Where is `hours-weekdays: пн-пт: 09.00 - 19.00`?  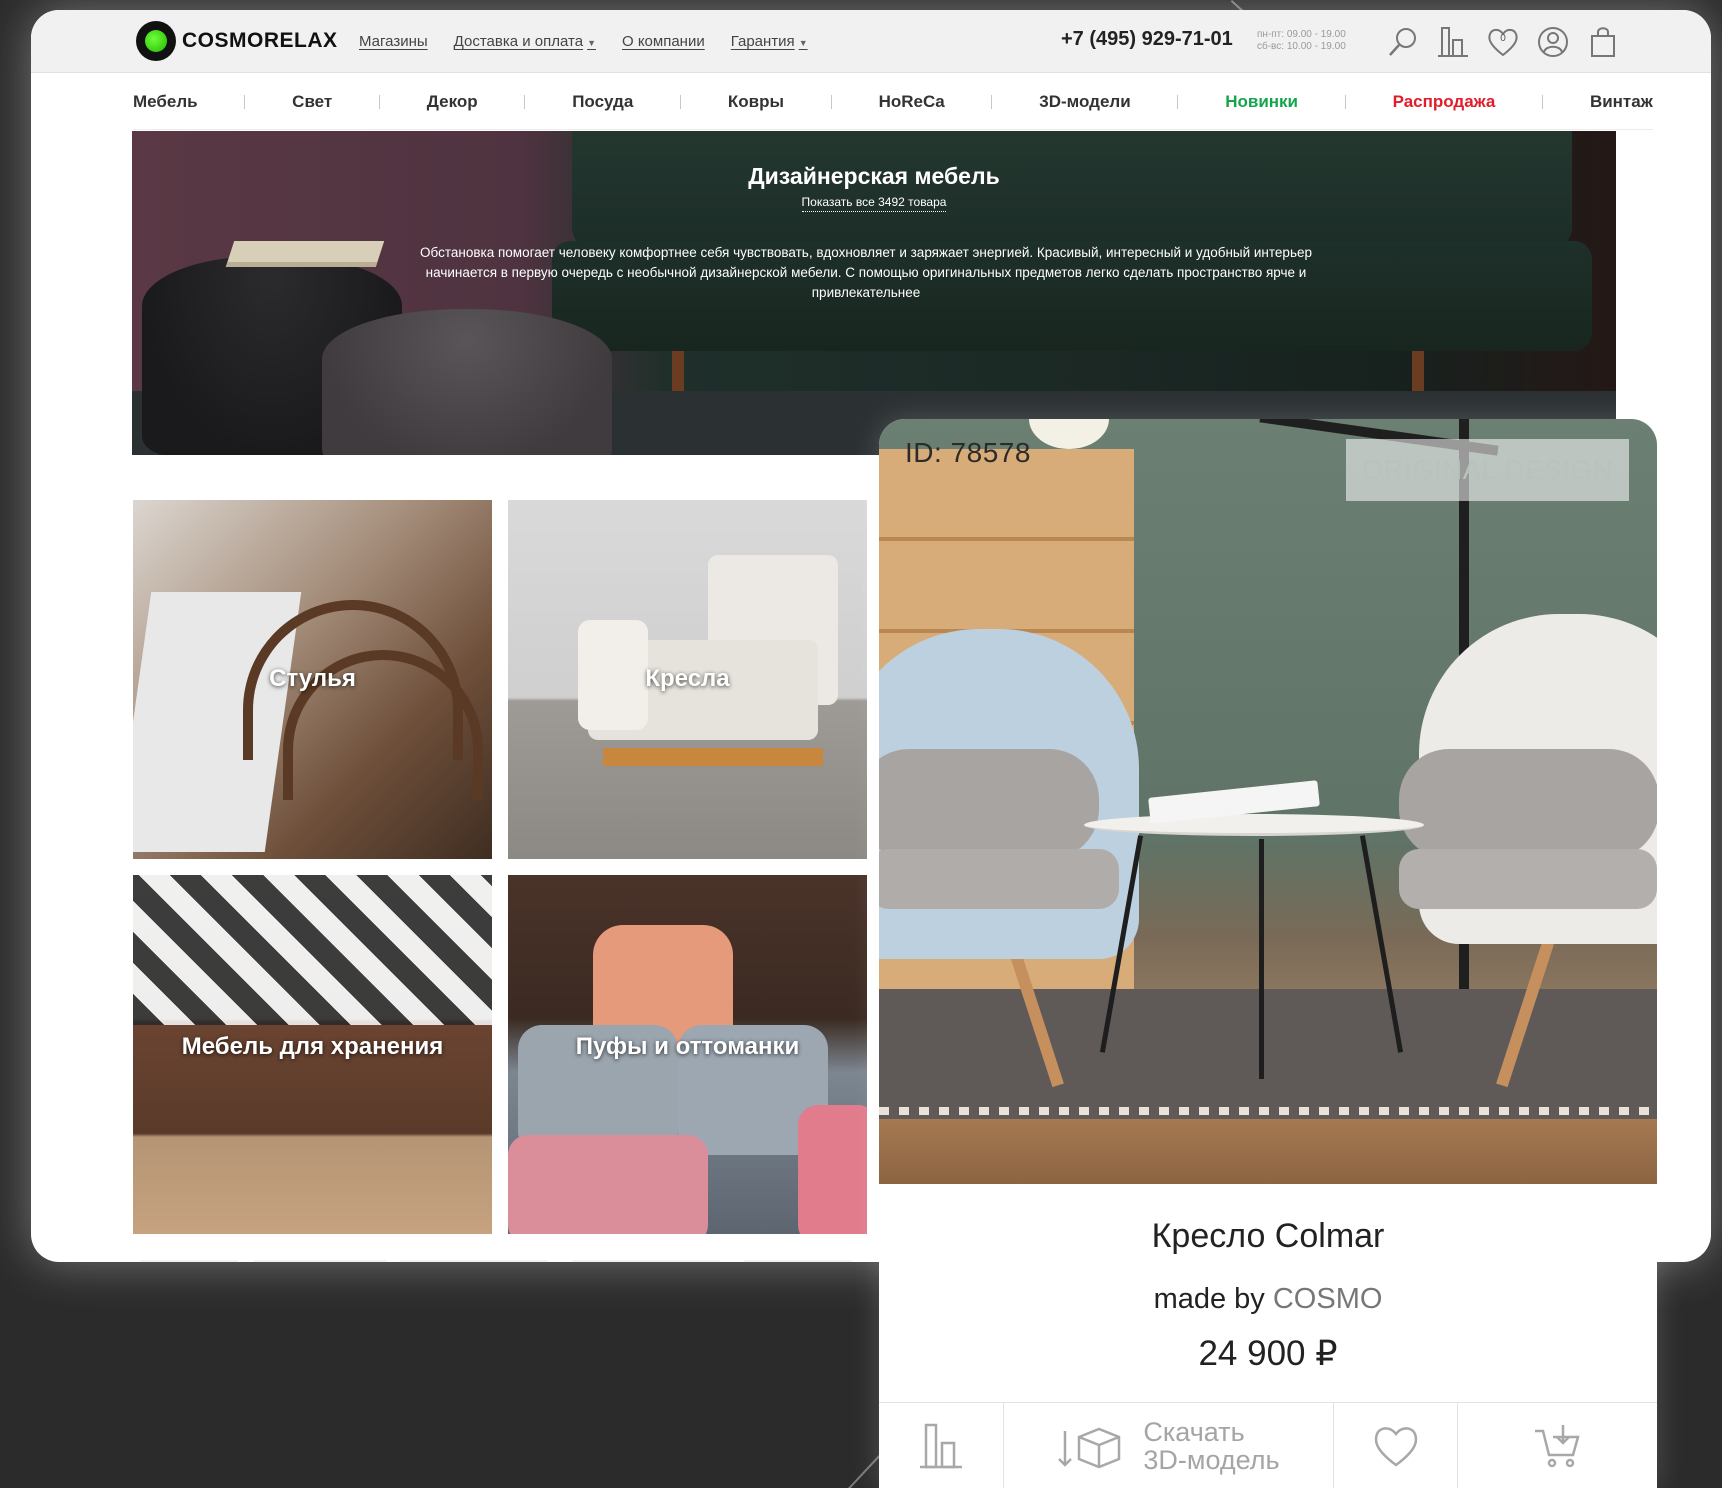 hours-weekdays: пн-пт: 09.00 - 19.00 is located at coordinates (1301, 34).